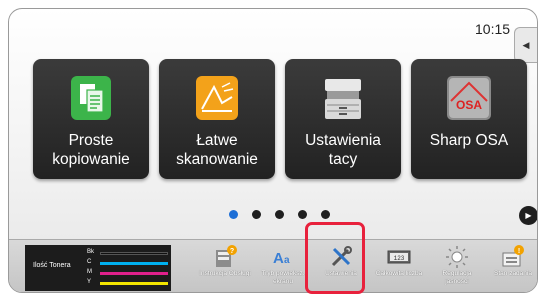 Image resolution: width=550 pixels, height=298 pixels. I want to click on play-arrow-icon: ▶, so click(528, 215).